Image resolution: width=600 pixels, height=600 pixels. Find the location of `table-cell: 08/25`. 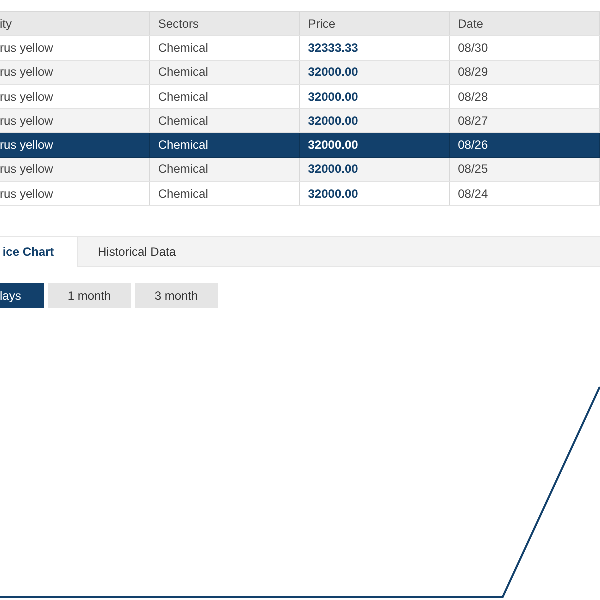

table-cell: 08/25 is located at coordinates (525, 169).